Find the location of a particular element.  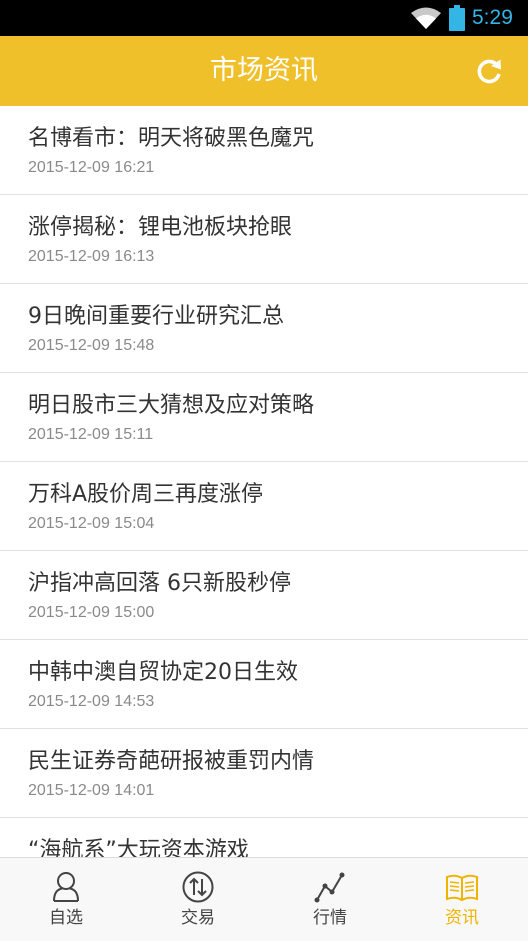

news-title: 明日股市三大猜想及应对策略 is located at coordinates (171, 405).